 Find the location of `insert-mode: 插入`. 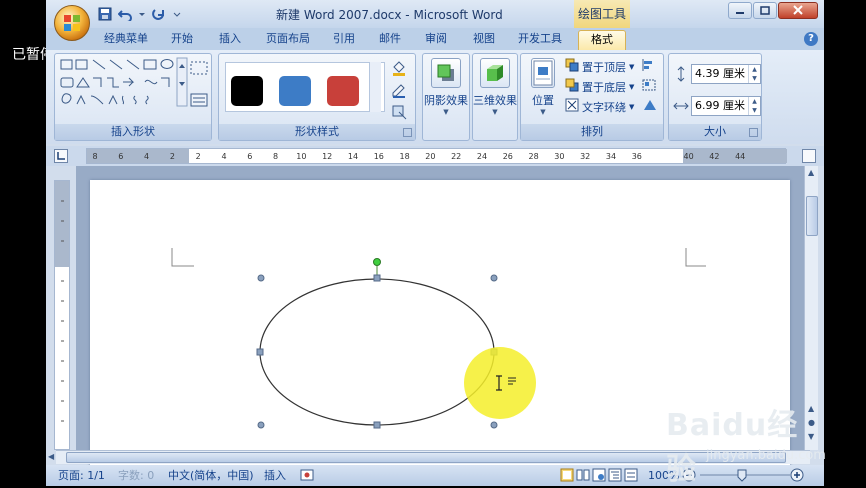

insert-mode: 插入 is located at coordinates (275, 475).